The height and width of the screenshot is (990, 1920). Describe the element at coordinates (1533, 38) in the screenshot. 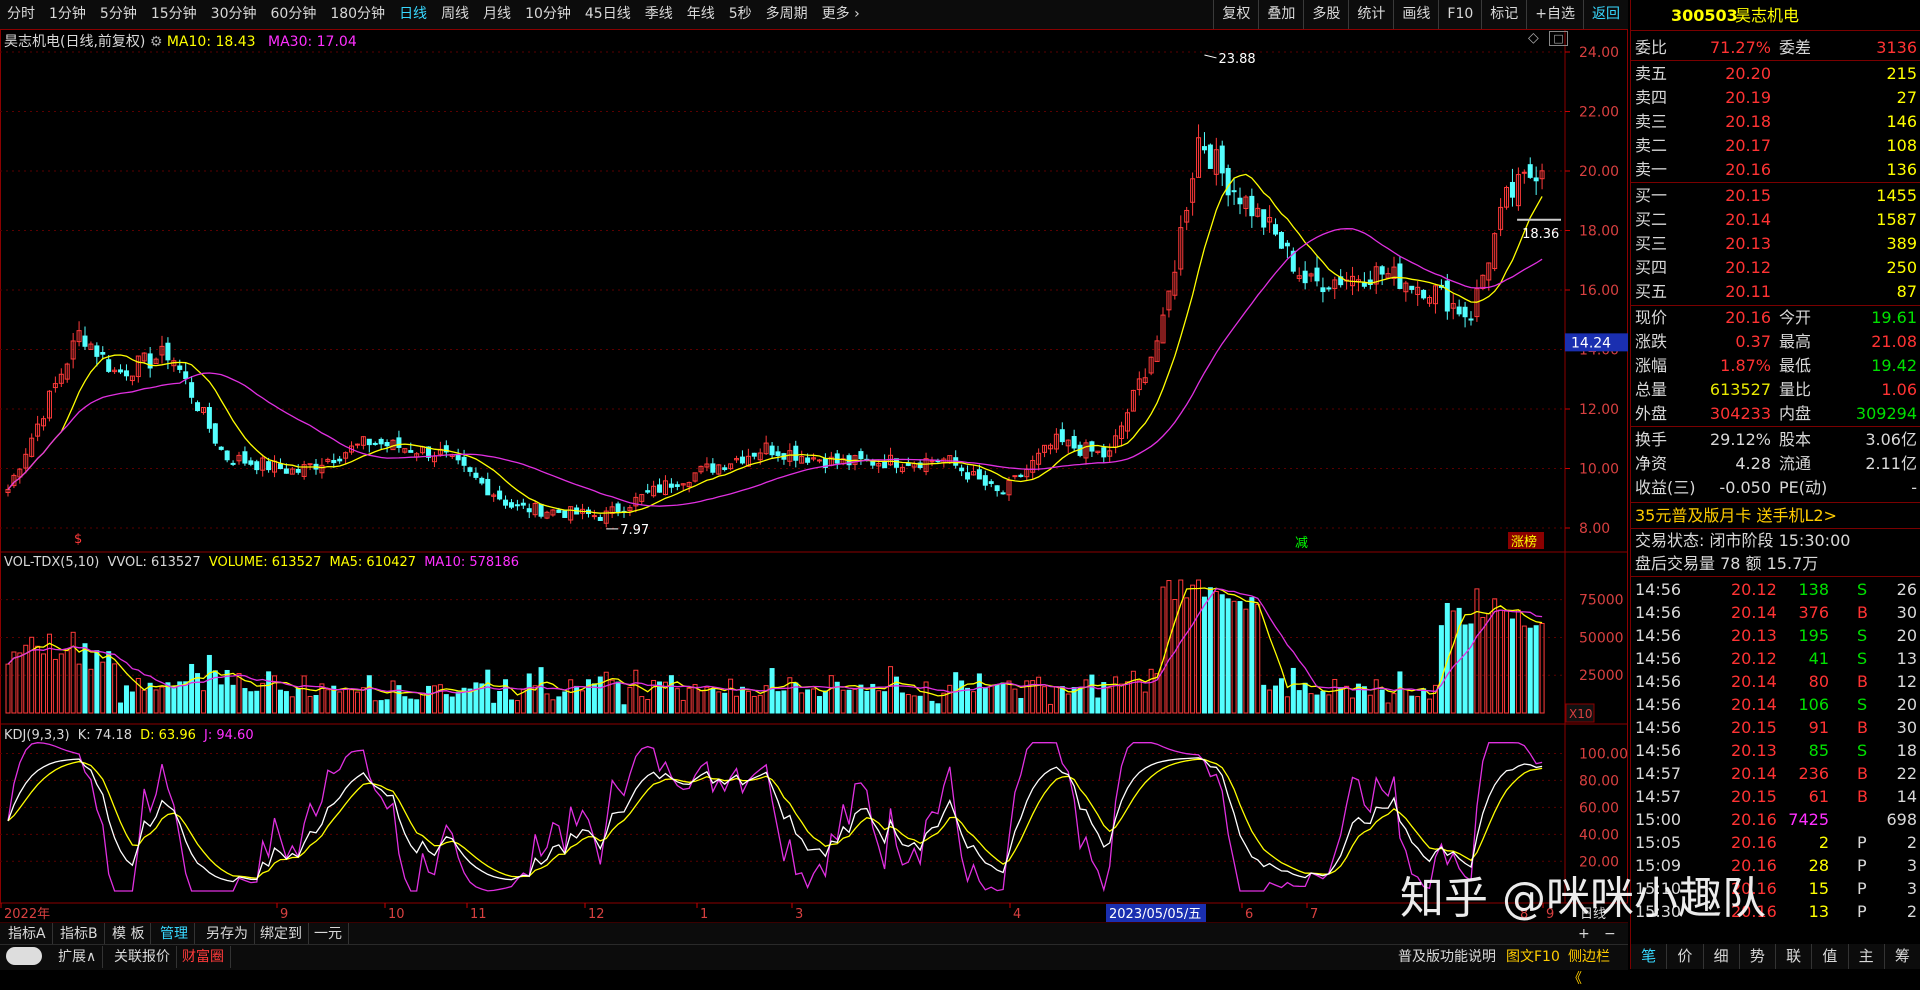

I see `diamond-icon: ◇` at that location.